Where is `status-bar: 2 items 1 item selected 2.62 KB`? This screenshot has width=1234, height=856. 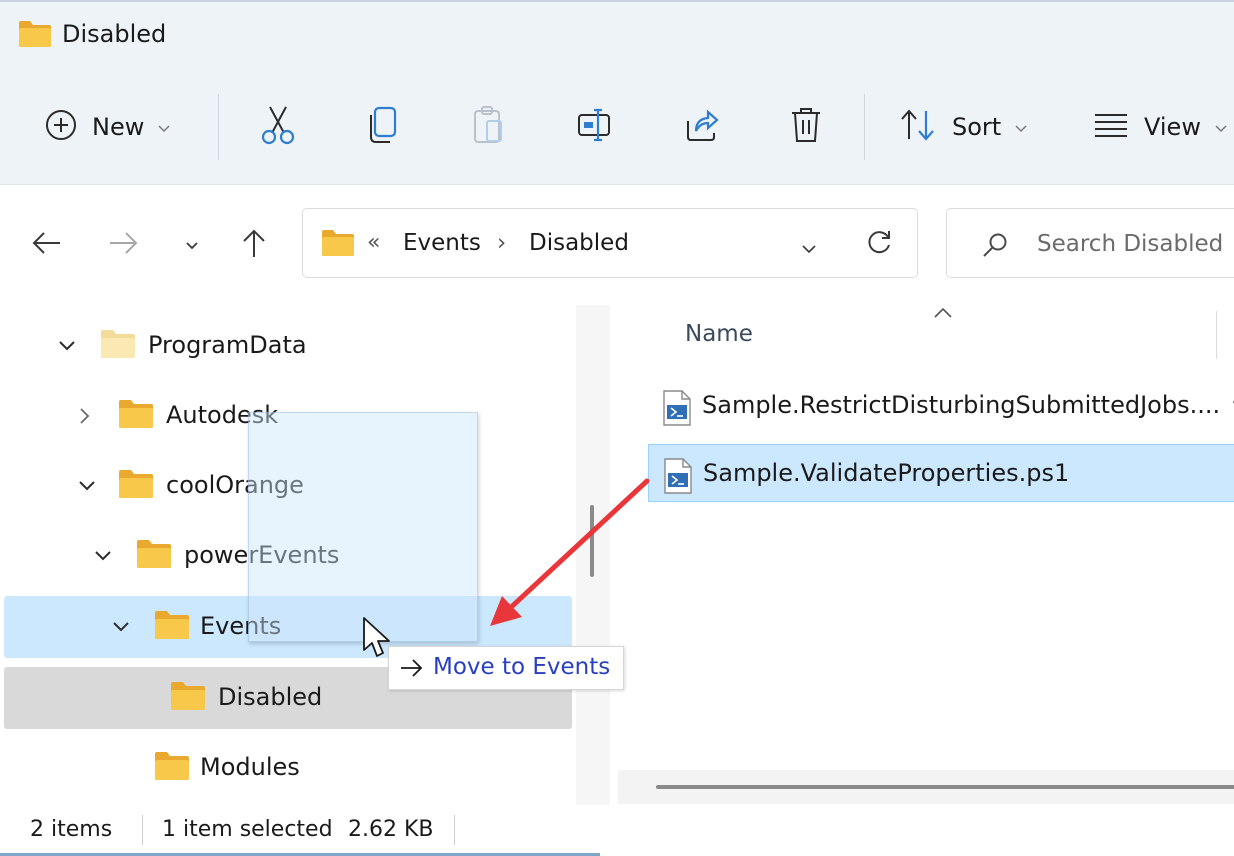 status-bar: 2 items 1 item selected 2.62 KB is located at coordinates (617, 830).